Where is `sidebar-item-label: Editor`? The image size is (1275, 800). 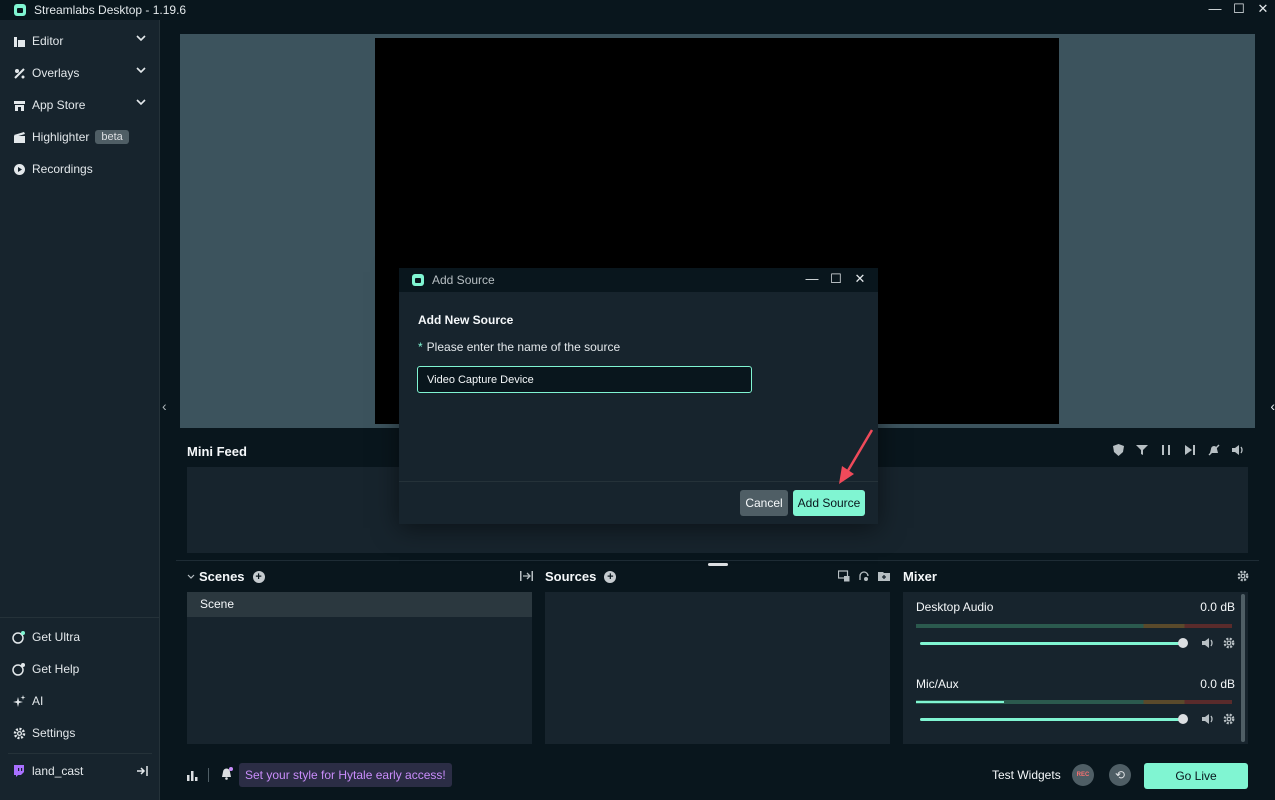 sidebar-item-label: Editor is located at coordinates (48, 41).